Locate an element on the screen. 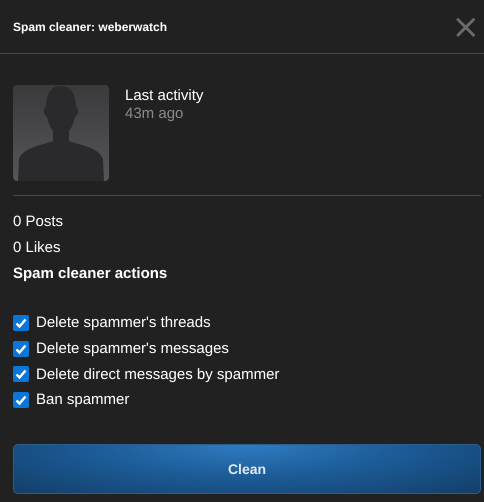 This screenshot has height=502, width=484. section-heading: Spam cleaner actions is located at coordinates (90, 274).